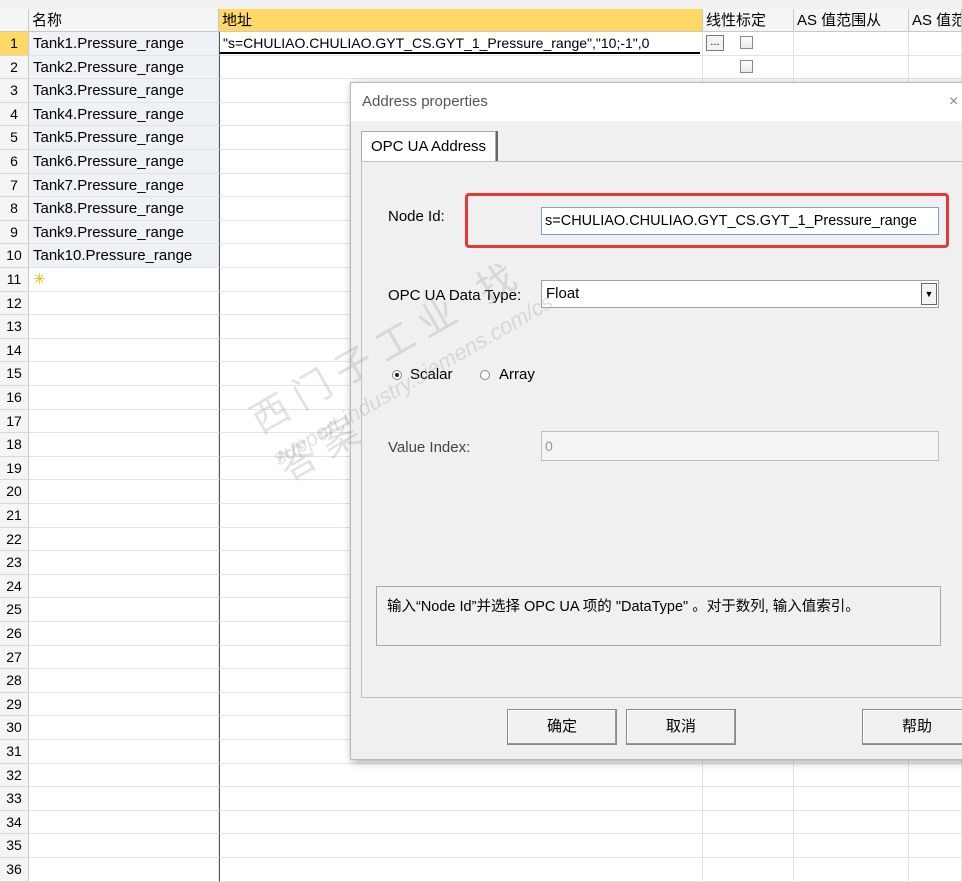 The image size is (962, 882). What do you see at coordinates (517, 374) in the screenshot?
I see `array-label: Array` at bounding box center [517, 374].